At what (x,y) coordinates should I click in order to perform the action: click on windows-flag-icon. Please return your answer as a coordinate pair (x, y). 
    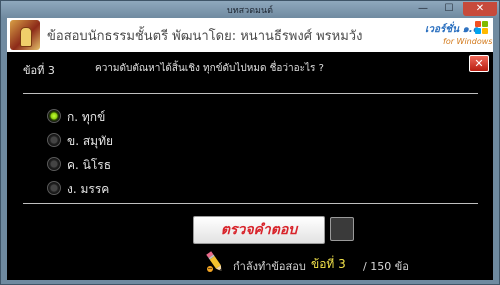
    Looking at the image, I should click on (482, 28).